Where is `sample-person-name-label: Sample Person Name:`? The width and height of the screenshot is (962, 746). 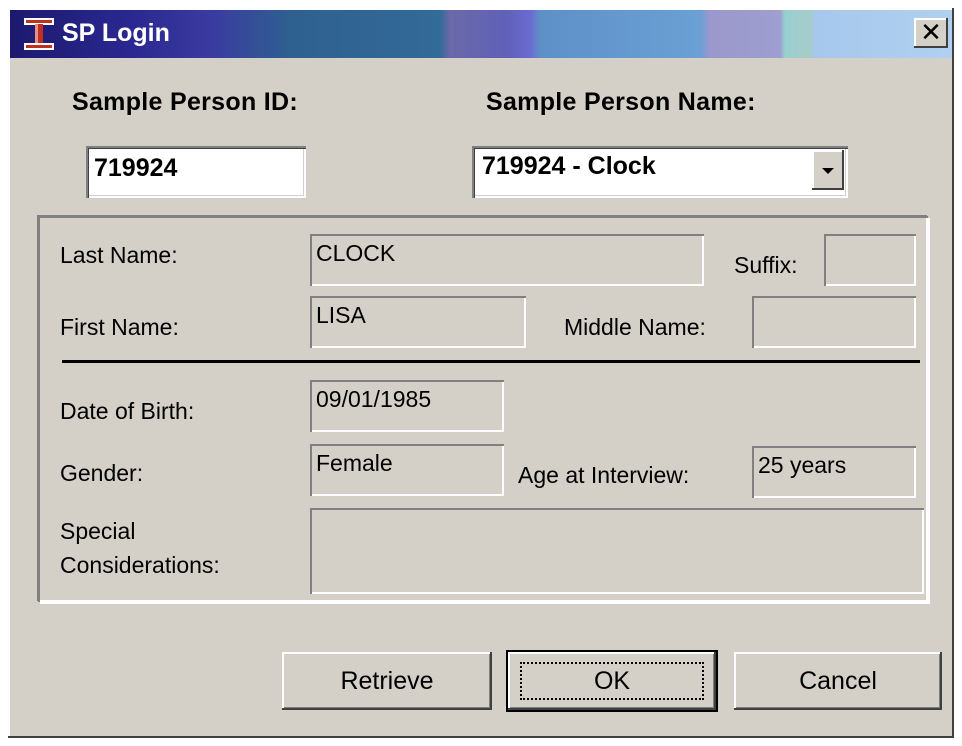 sample-person-name-label: Sample Person Name: is located at coordinates (621, 102).